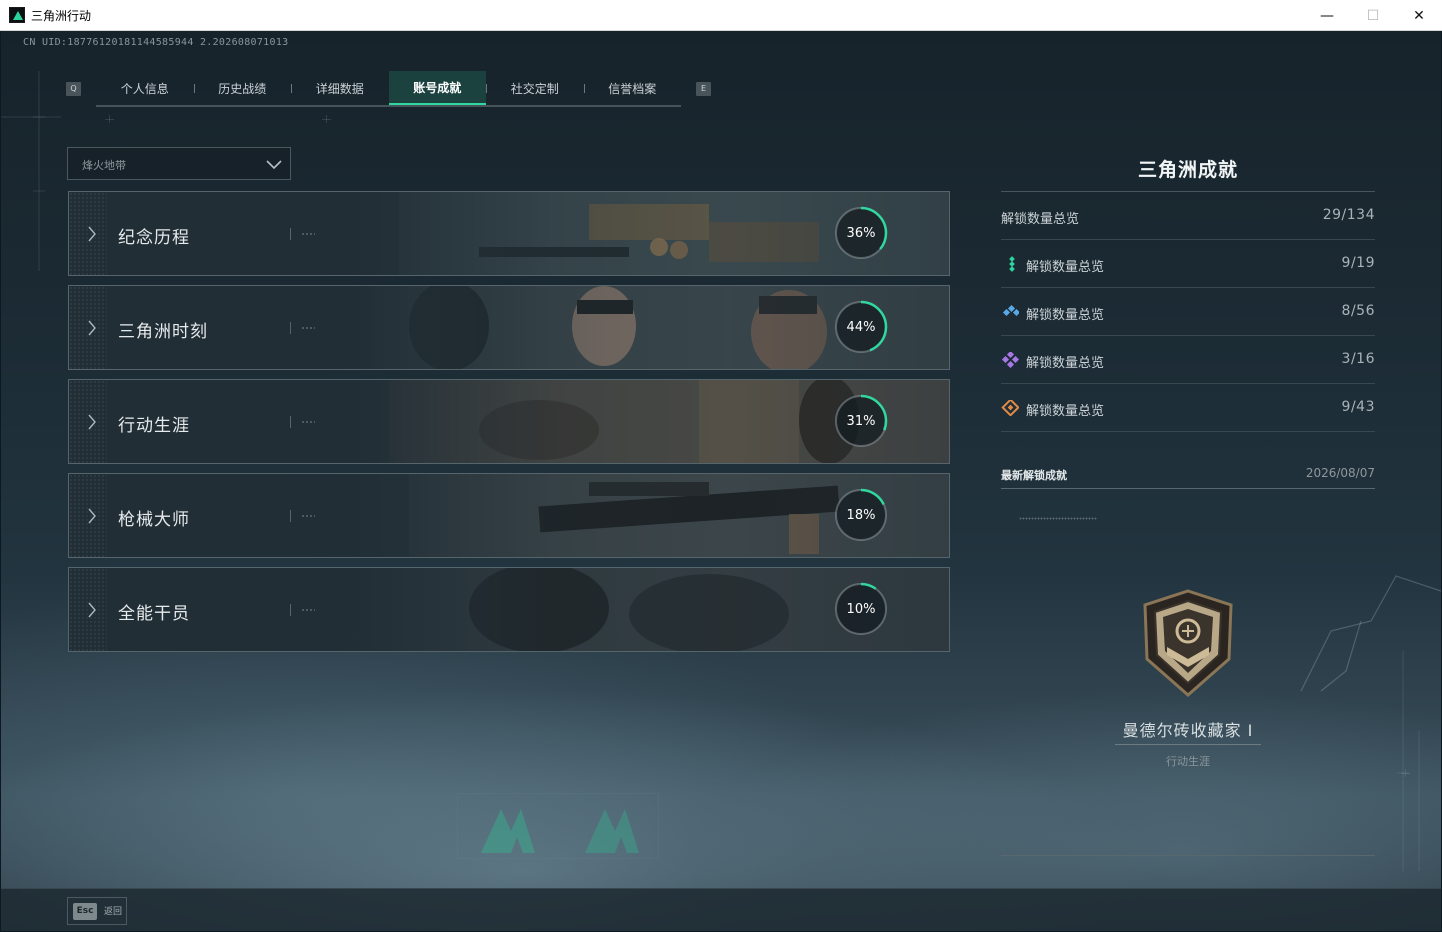 The width and height of the screenshot is (1442, 932). I want to click on purple-tier-icon, so click(1010, 360).